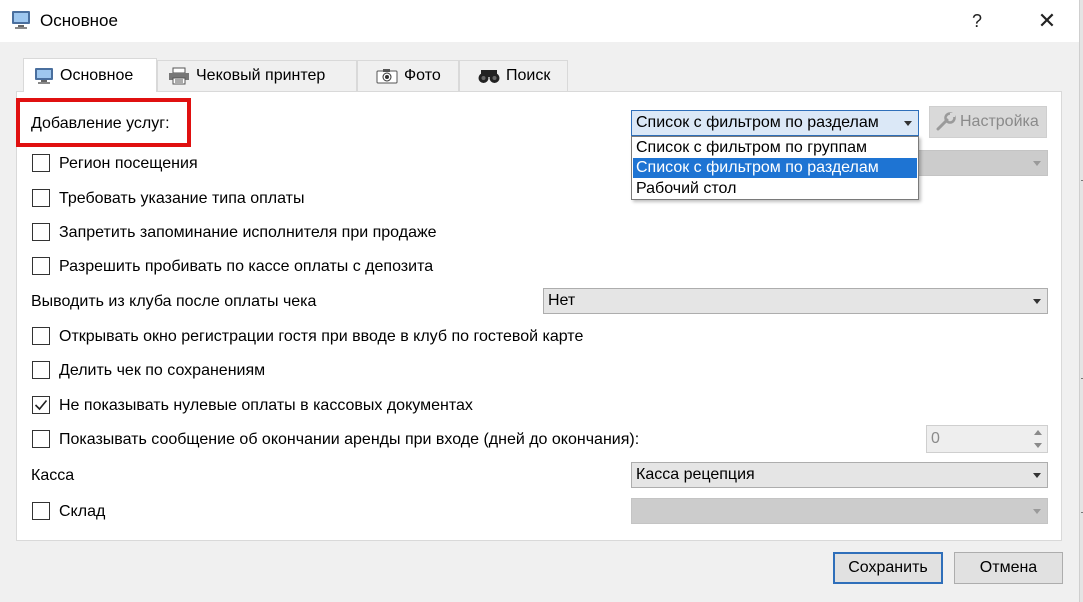 The width and height of the screenshot is (1083, 602). Describe the element at coordinates (946, 121) in the screenshot. I see `wrench-icon` at that location.